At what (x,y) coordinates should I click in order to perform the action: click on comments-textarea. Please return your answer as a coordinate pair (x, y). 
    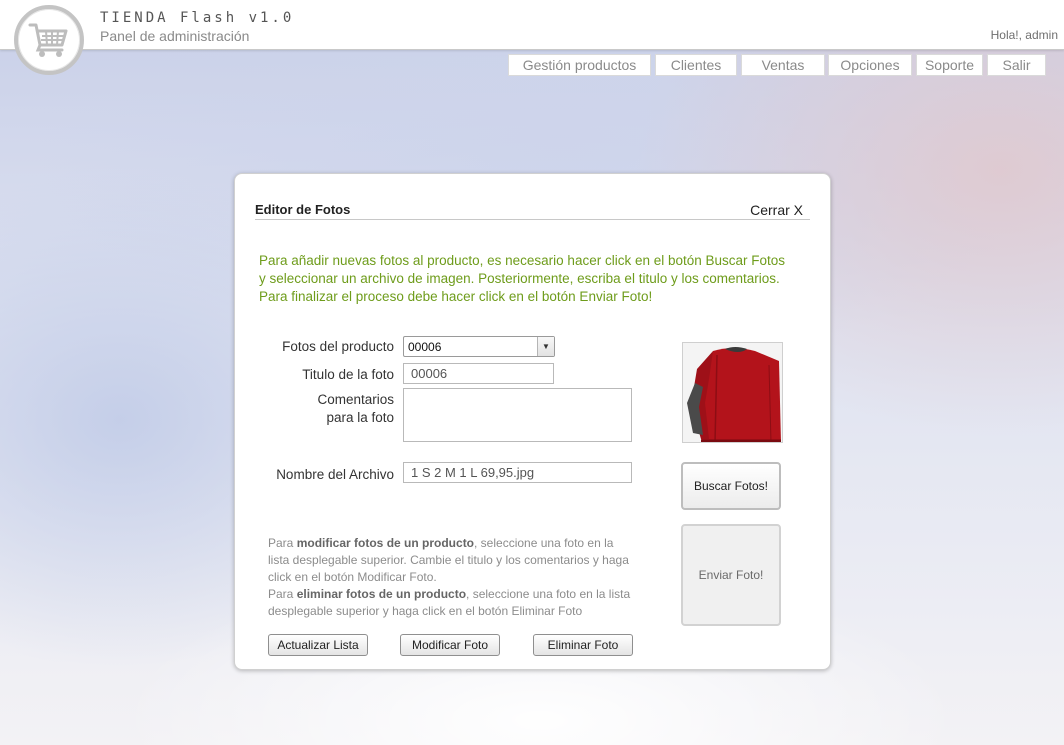
    Looking at the image, I should click on (517, 415).